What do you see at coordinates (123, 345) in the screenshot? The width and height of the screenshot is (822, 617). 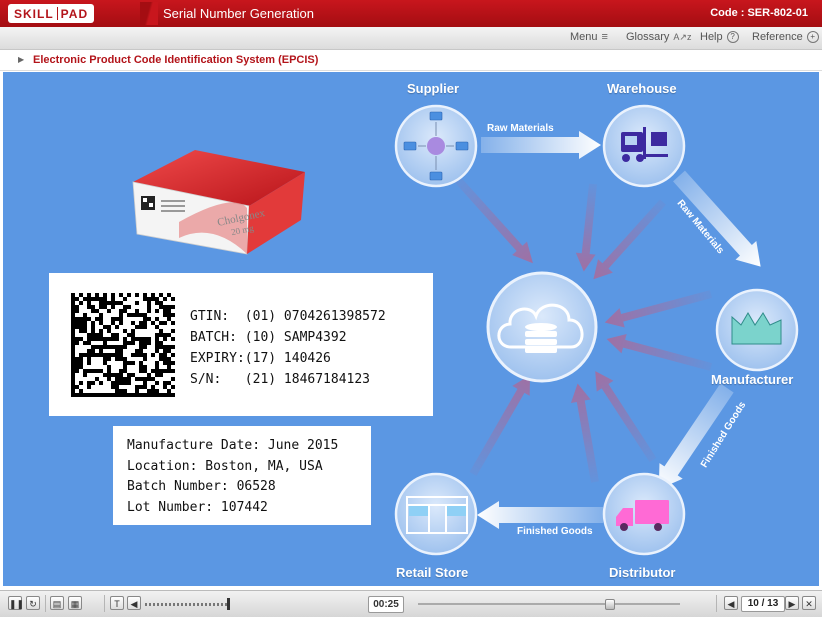 I see `datamatrix-barcode` at bounding box center [123, 345].